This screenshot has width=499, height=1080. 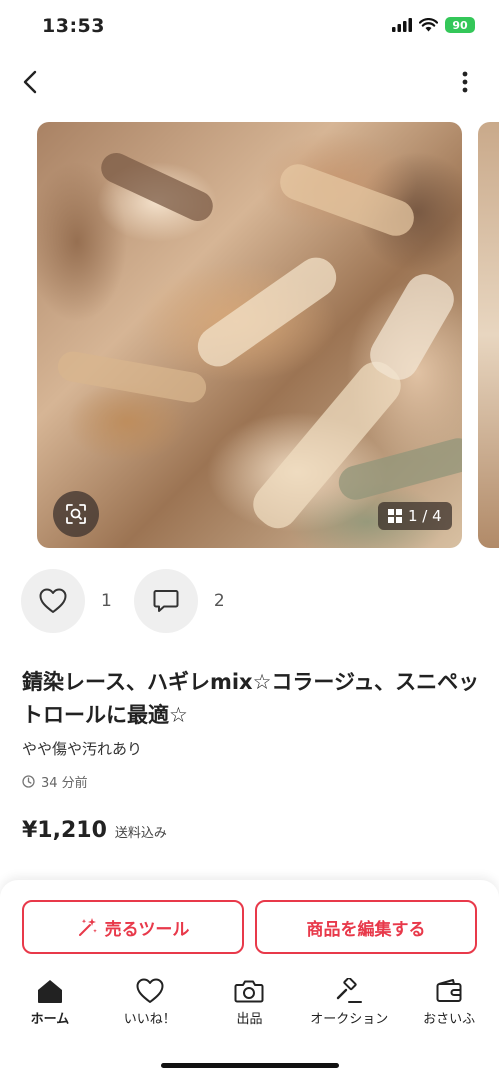 What do you see at coordinates (147, 929) in the screenshot?
I see `sell-tools-label: 売るツール` at bounding box center [147, 929].